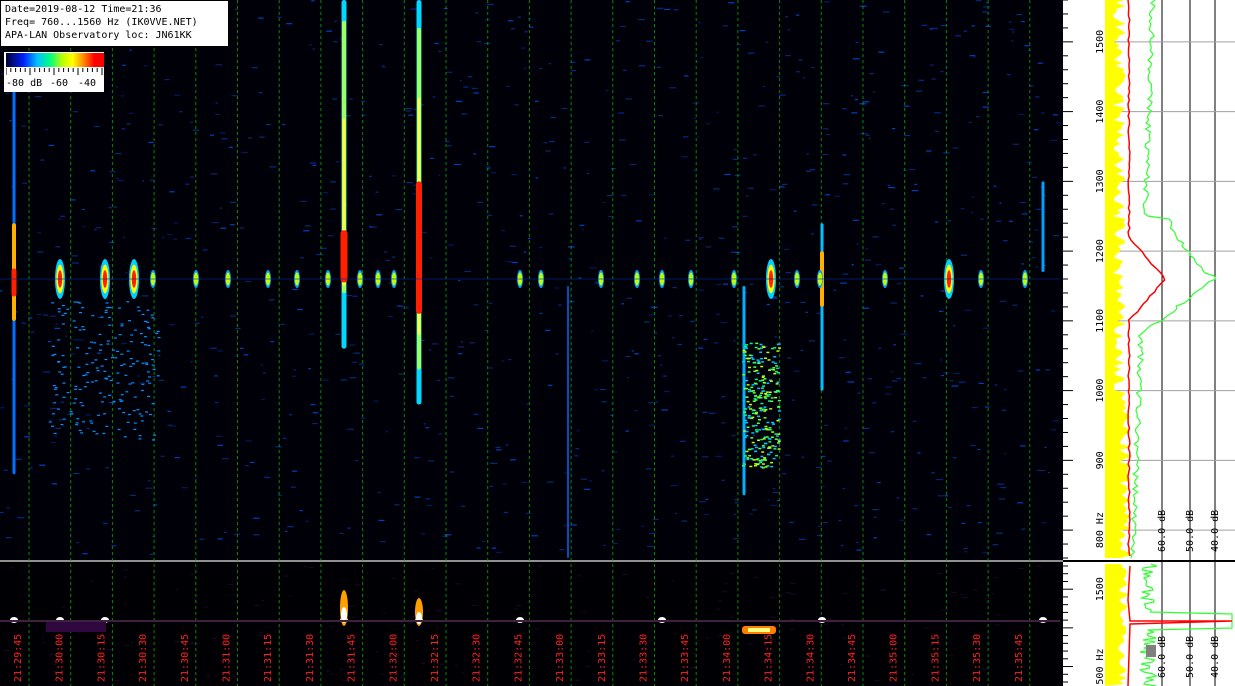 The image size is (1235, 686). What do you see at coordinates (143, 658) in the screenshot?
I see `time-label: 21:30:30` at bounding box center [143, 658].